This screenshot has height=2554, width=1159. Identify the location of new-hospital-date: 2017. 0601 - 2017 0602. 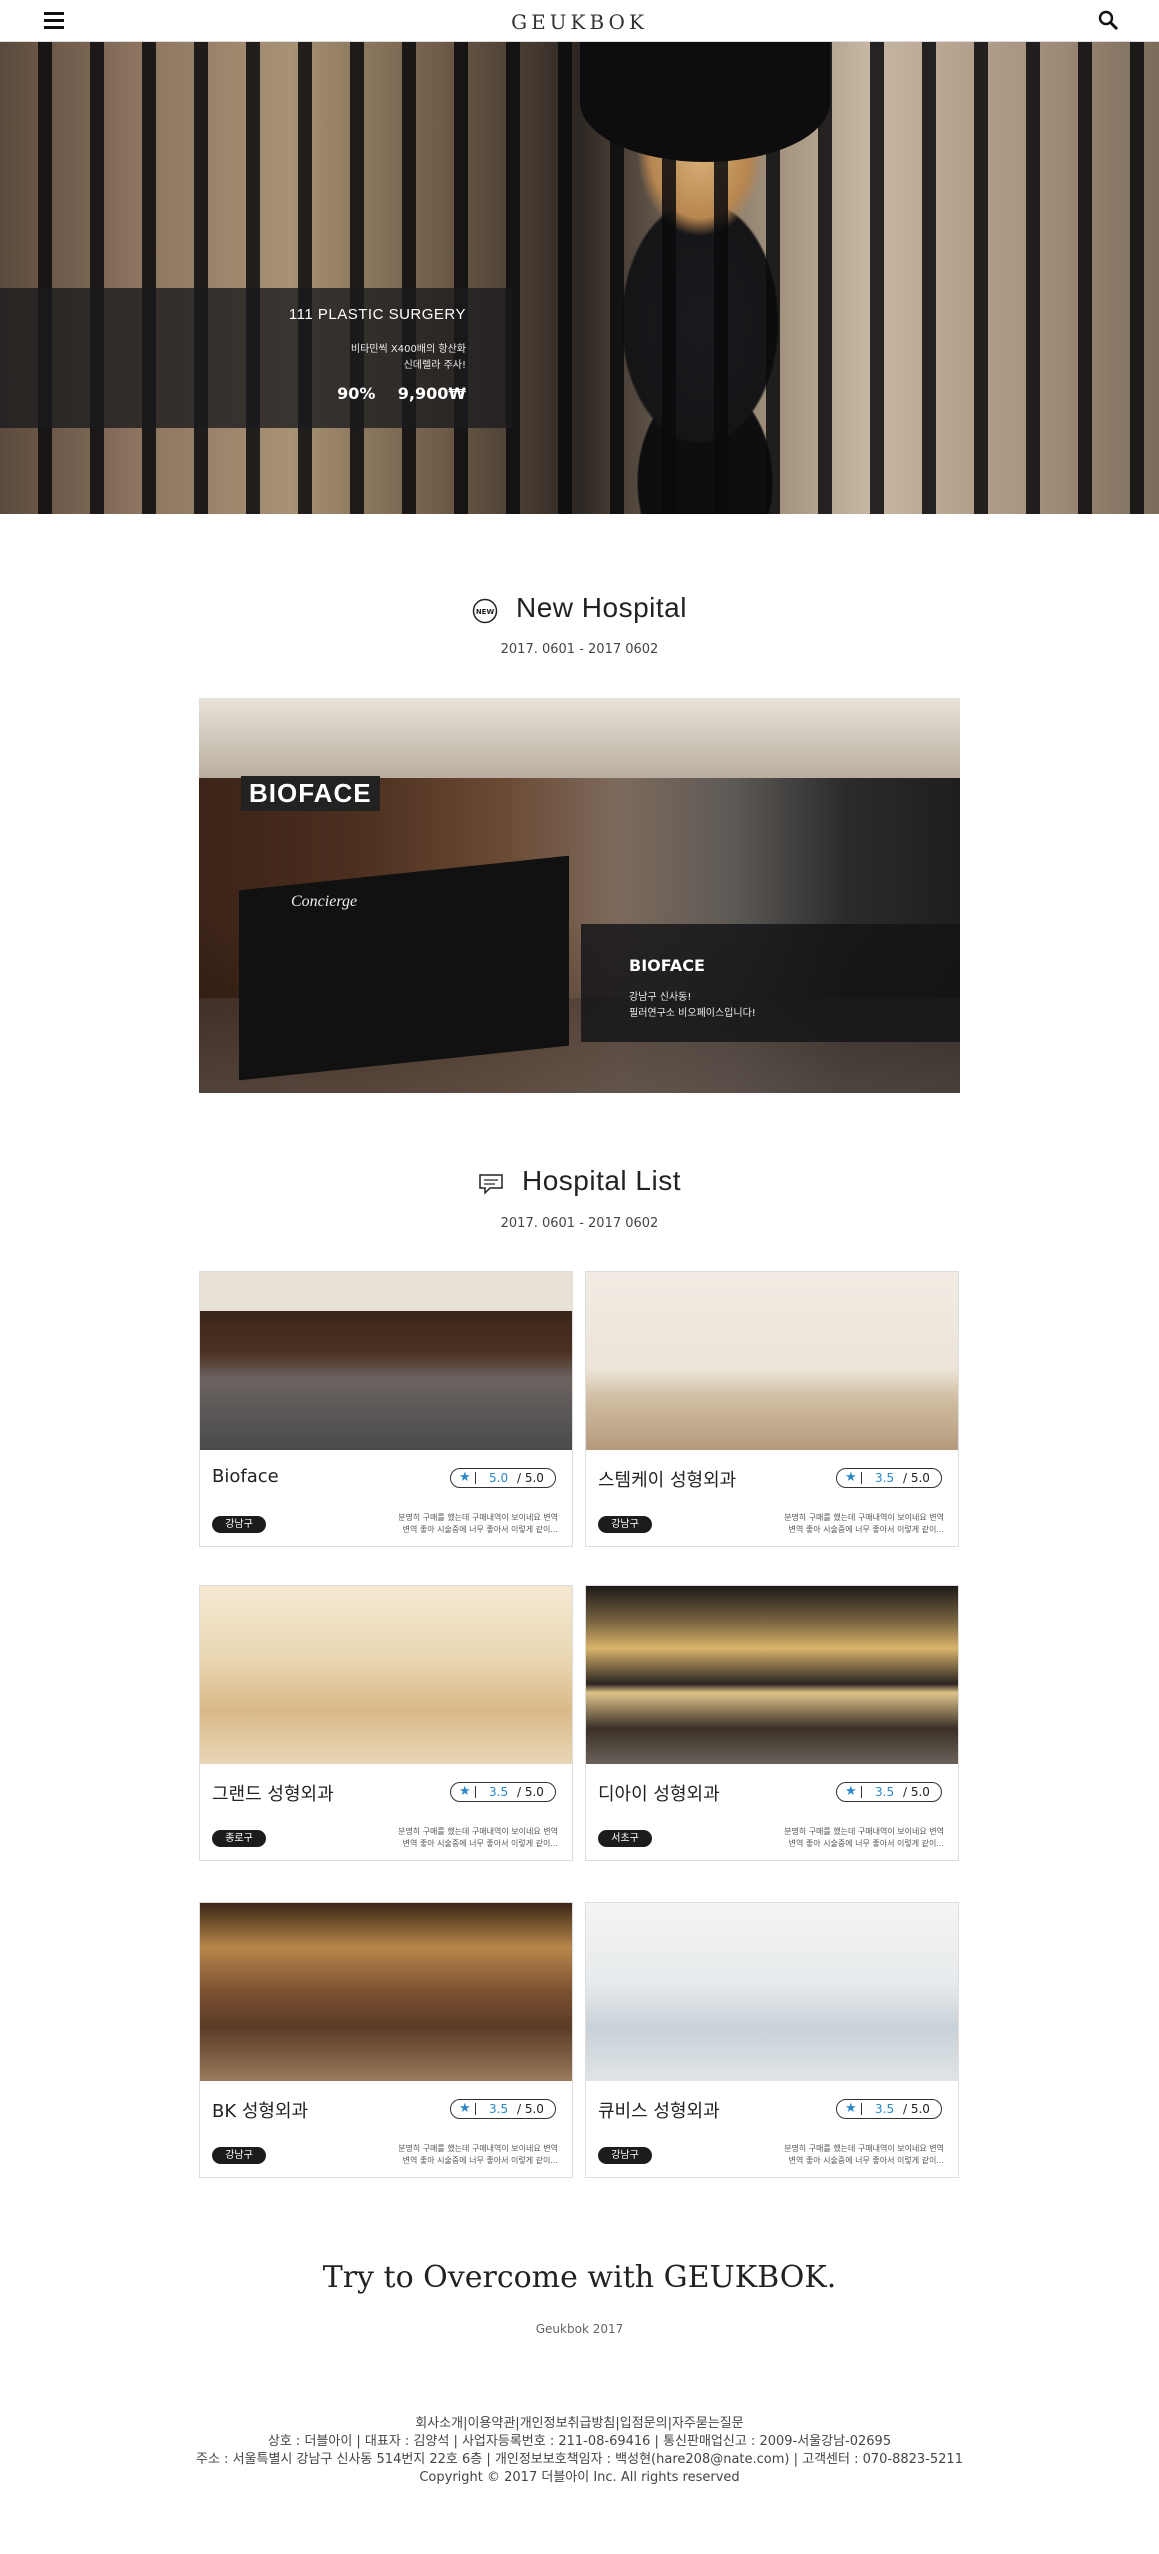
(579, 649).